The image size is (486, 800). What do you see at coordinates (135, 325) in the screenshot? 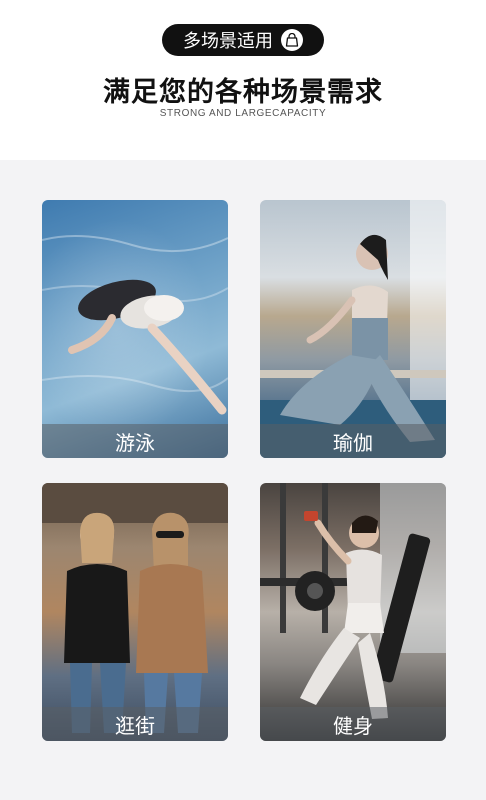
I see `swimming-photo` at bounding box center [135, 325].